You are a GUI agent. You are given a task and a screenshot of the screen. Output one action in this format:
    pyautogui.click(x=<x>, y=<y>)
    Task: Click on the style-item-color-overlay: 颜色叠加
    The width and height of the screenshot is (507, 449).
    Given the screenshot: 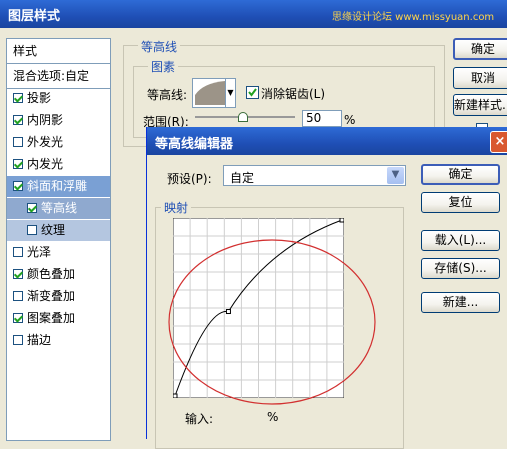 What is the action you would take?
    pyautogui.click(x=58, y=274)
    